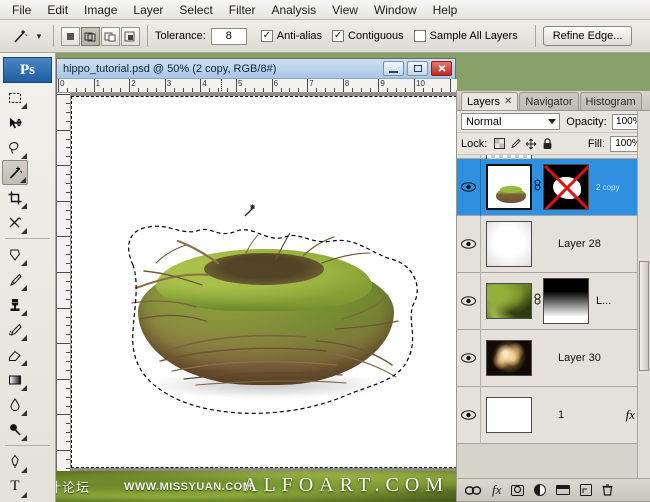  I want to click on lock-image-pixels-icon, so click(515, 144).